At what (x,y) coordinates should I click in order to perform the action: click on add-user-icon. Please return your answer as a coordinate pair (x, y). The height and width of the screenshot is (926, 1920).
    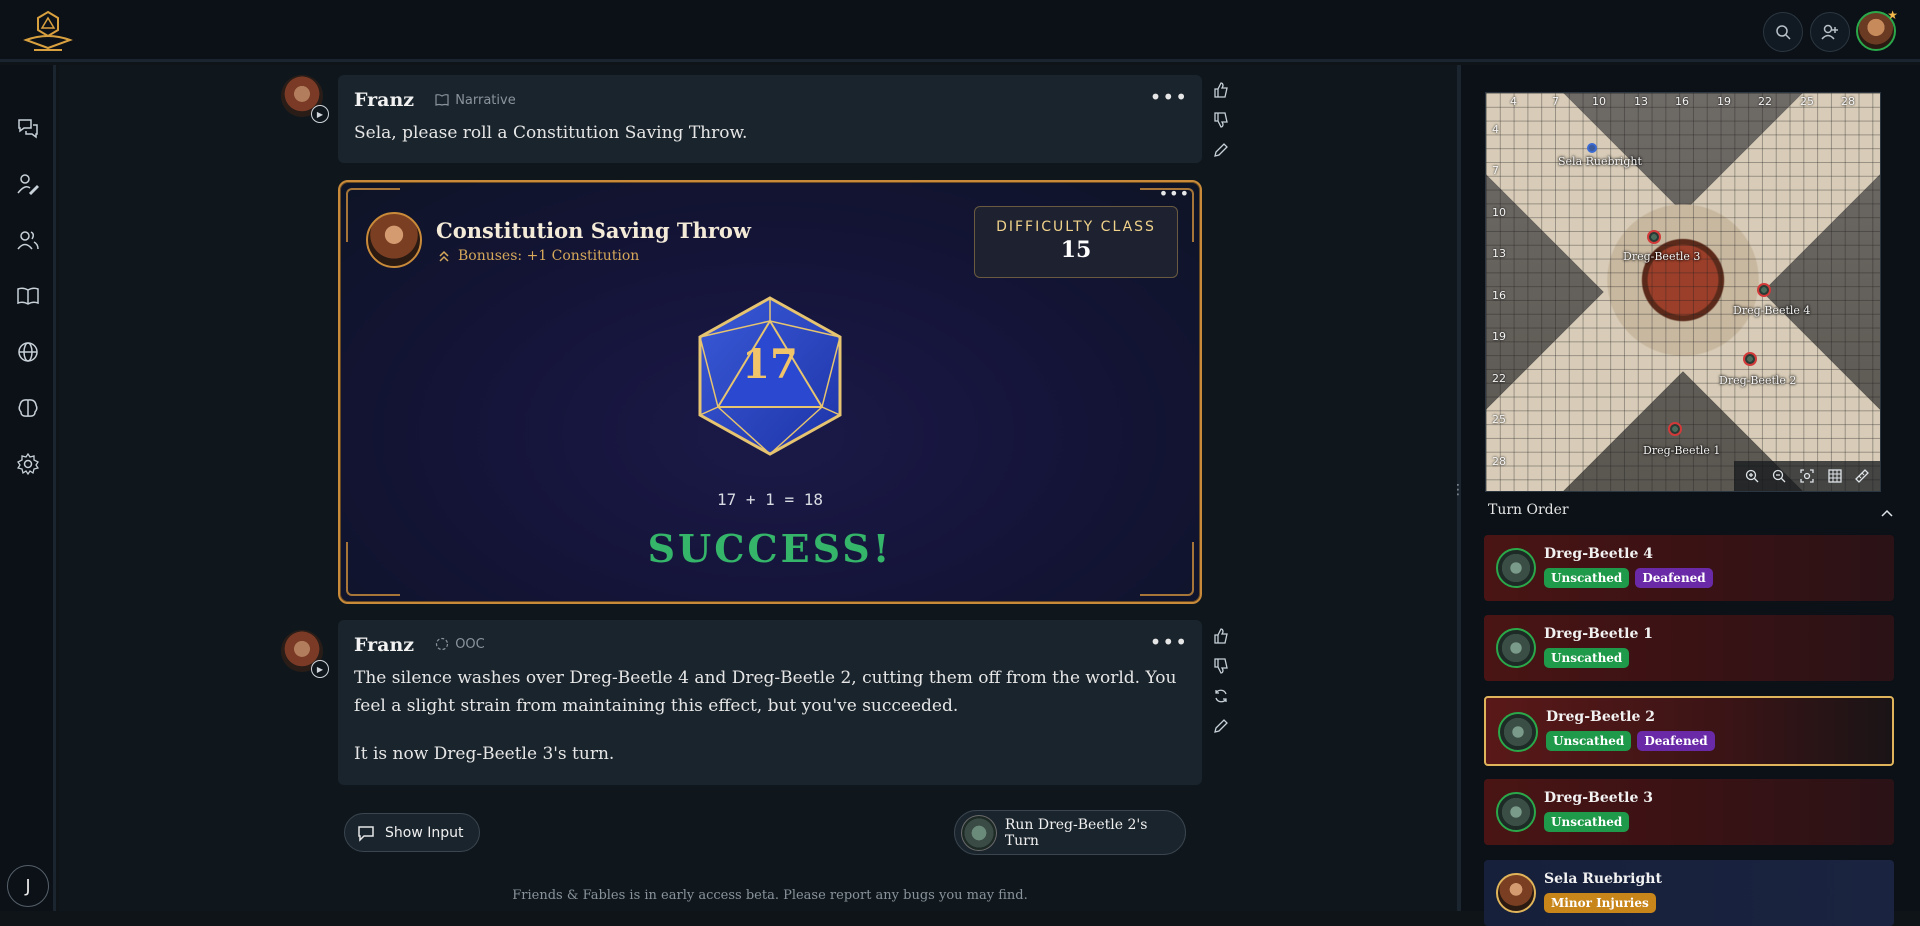
    Looking at the image, I should click on (1829, 32).